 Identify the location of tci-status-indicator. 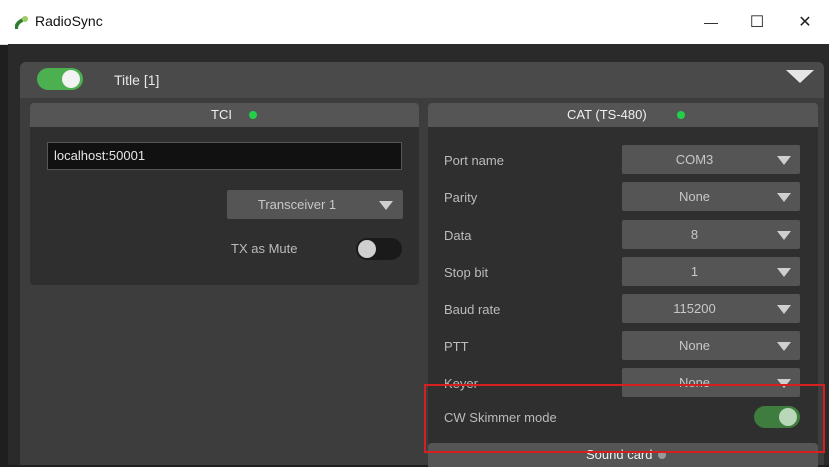
(253, 115).